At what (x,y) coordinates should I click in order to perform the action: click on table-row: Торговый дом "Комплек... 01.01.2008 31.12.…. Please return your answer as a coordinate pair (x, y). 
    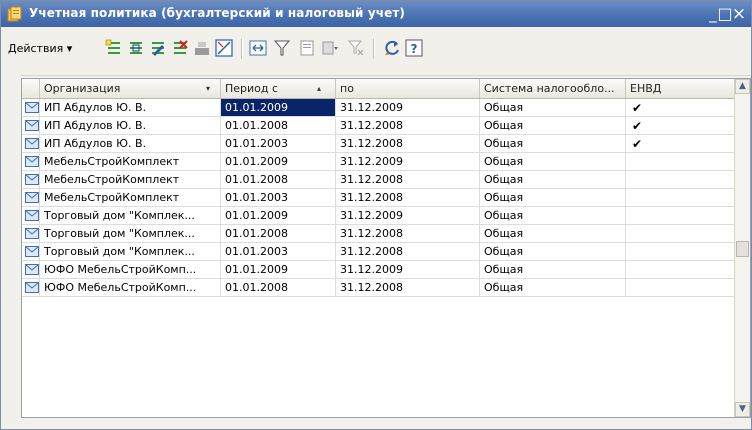
    Looking at the image, I should click on (378, 234).